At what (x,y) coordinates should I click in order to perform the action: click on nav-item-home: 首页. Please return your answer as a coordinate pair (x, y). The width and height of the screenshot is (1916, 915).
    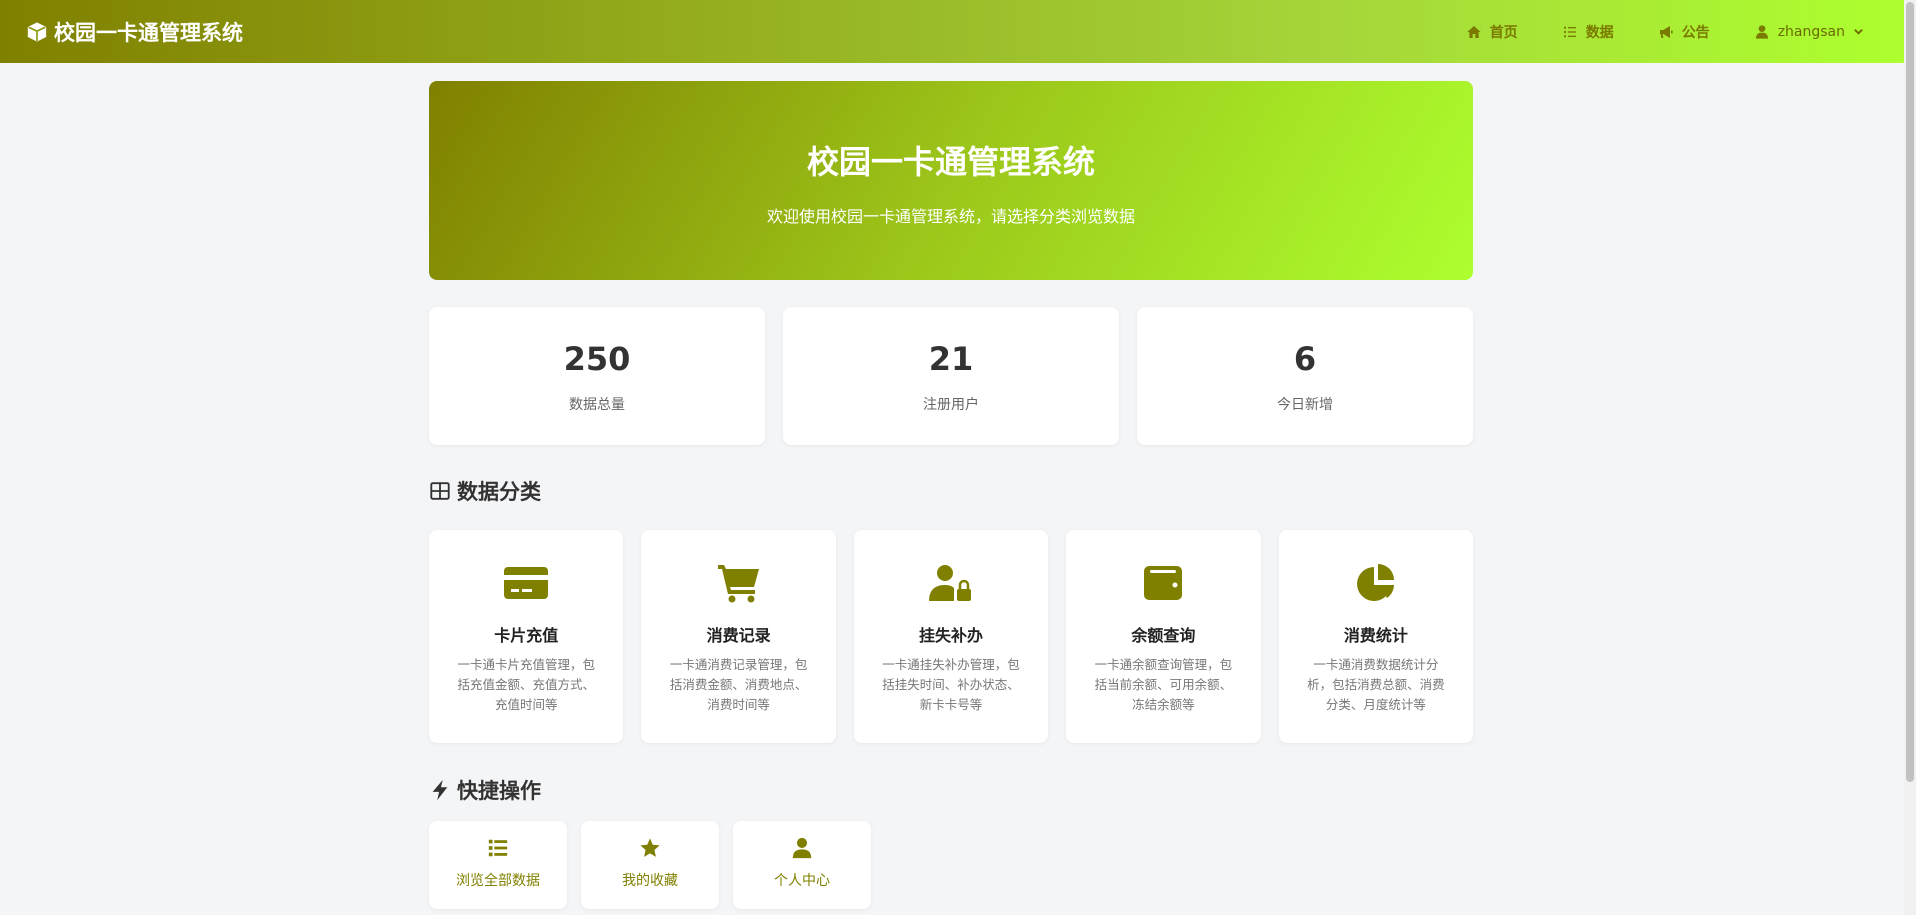
    Looking at the image, I should click on (1492, 32).